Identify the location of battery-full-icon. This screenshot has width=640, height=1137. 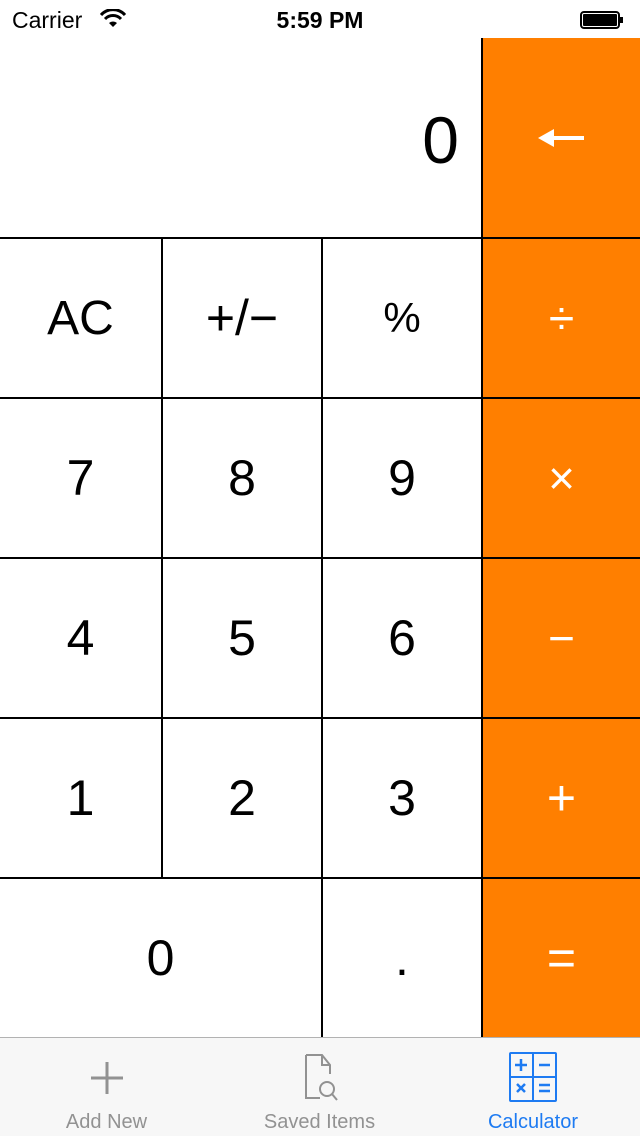
(601, 20).